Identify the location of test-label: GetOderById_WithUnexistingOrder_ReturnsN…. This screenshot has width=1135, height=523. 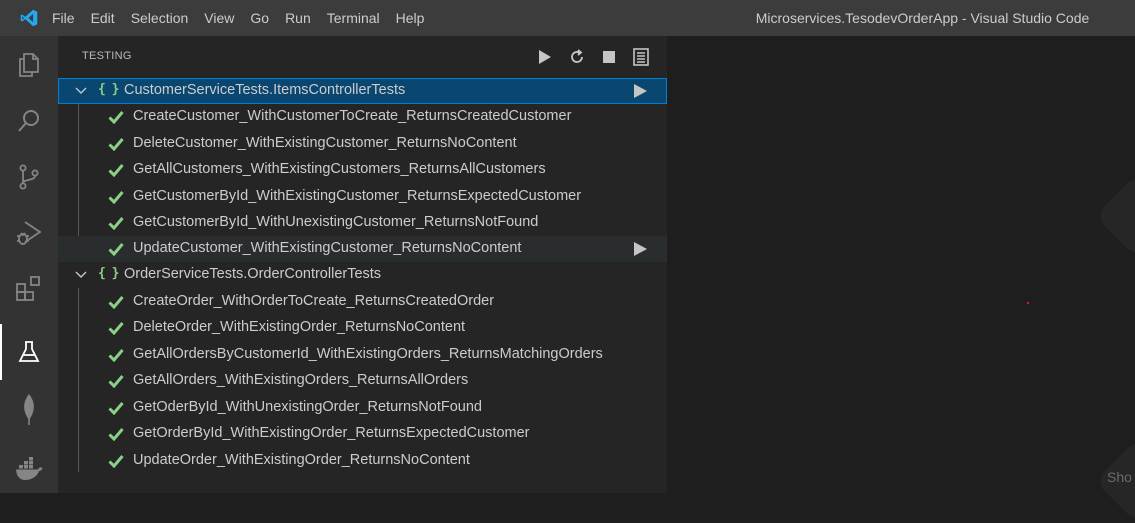
(307, 407).